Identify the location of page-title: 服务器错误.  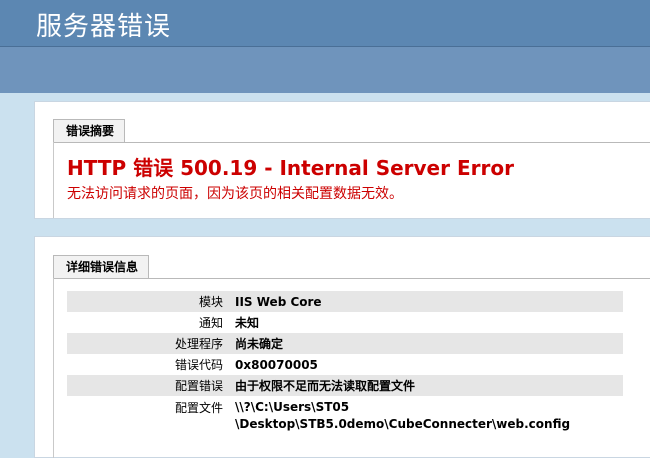
(104, 27).